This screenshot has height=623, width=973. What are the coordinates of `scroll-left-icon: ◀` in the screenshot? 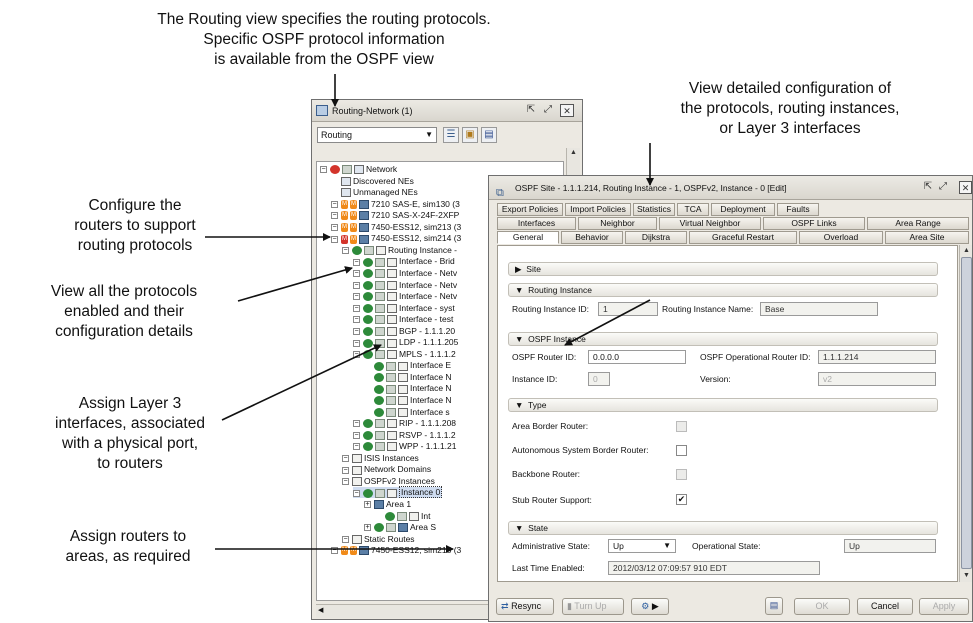 It's located at (320, 610).